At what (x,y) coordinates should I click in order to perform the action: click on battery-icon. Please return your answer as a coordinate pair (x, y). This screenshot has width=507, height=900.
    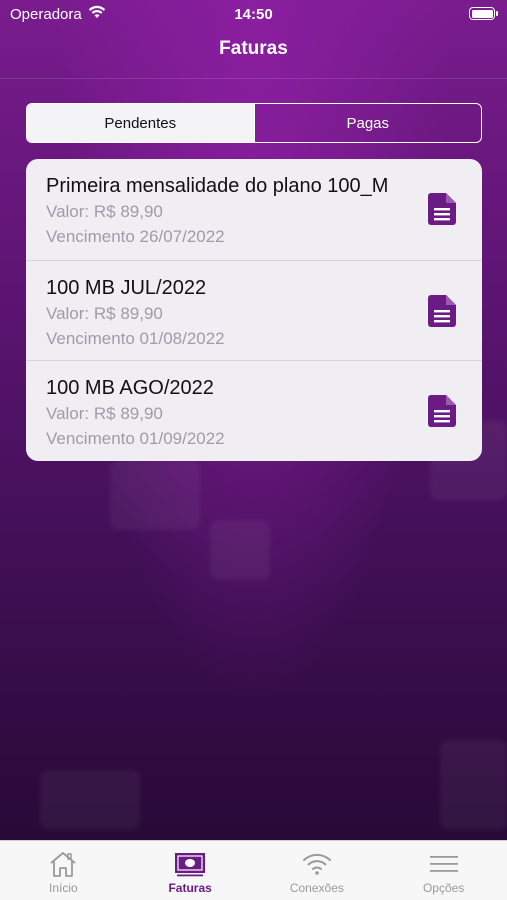
    Looking at the image, I should click on (483, 13).